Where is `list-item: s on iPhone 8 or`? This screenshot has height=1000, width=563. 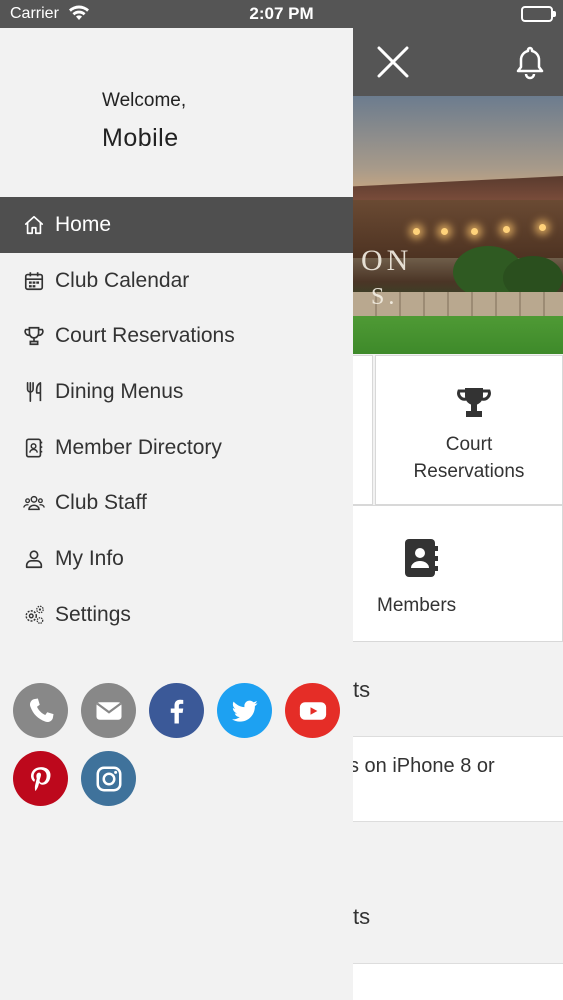
list-item: s on iPhone 8 or is located at coordinates (458, 779).